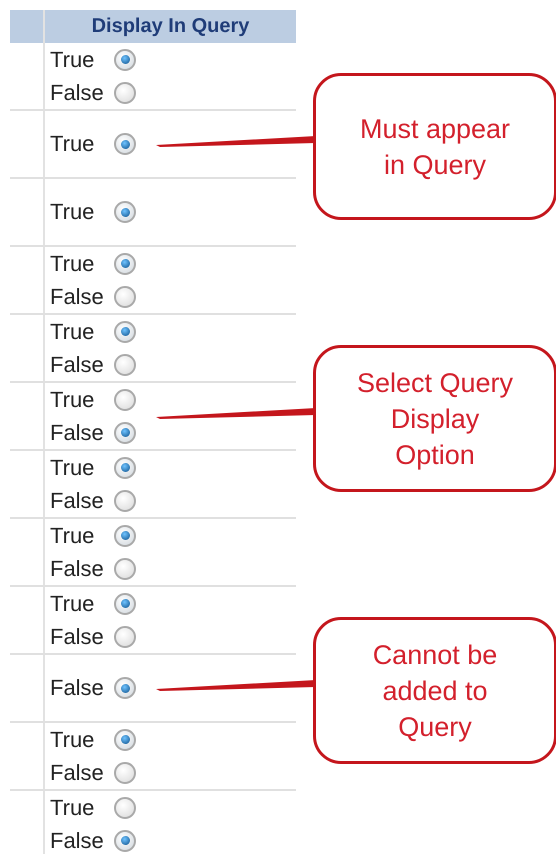  Describe the element at coordinates (170, 26) in the screenshot. I see `column-header: Display In Query` at that location.